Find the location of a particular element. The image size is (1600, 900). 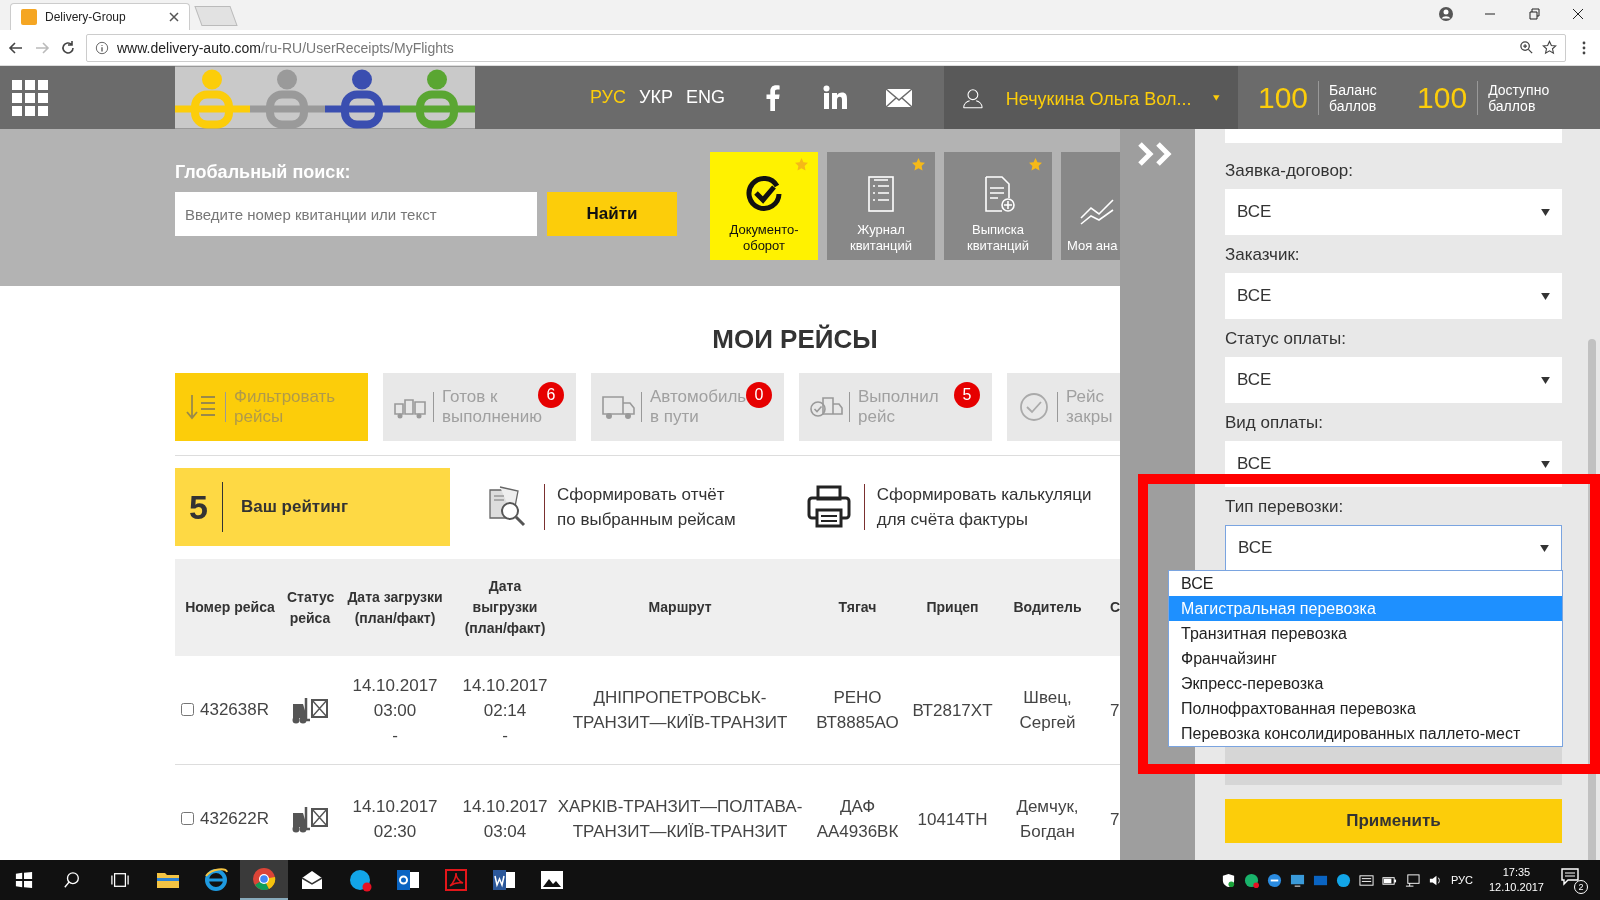

column-header: С is located at coordinates (1110, 607).